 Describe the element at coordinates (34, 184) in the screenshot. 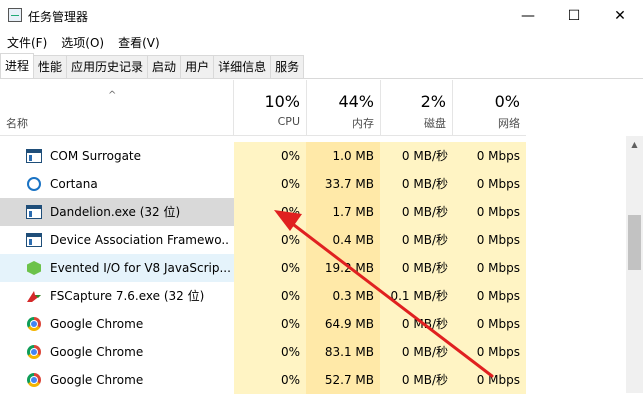

I see `cortana-icon` at that location.